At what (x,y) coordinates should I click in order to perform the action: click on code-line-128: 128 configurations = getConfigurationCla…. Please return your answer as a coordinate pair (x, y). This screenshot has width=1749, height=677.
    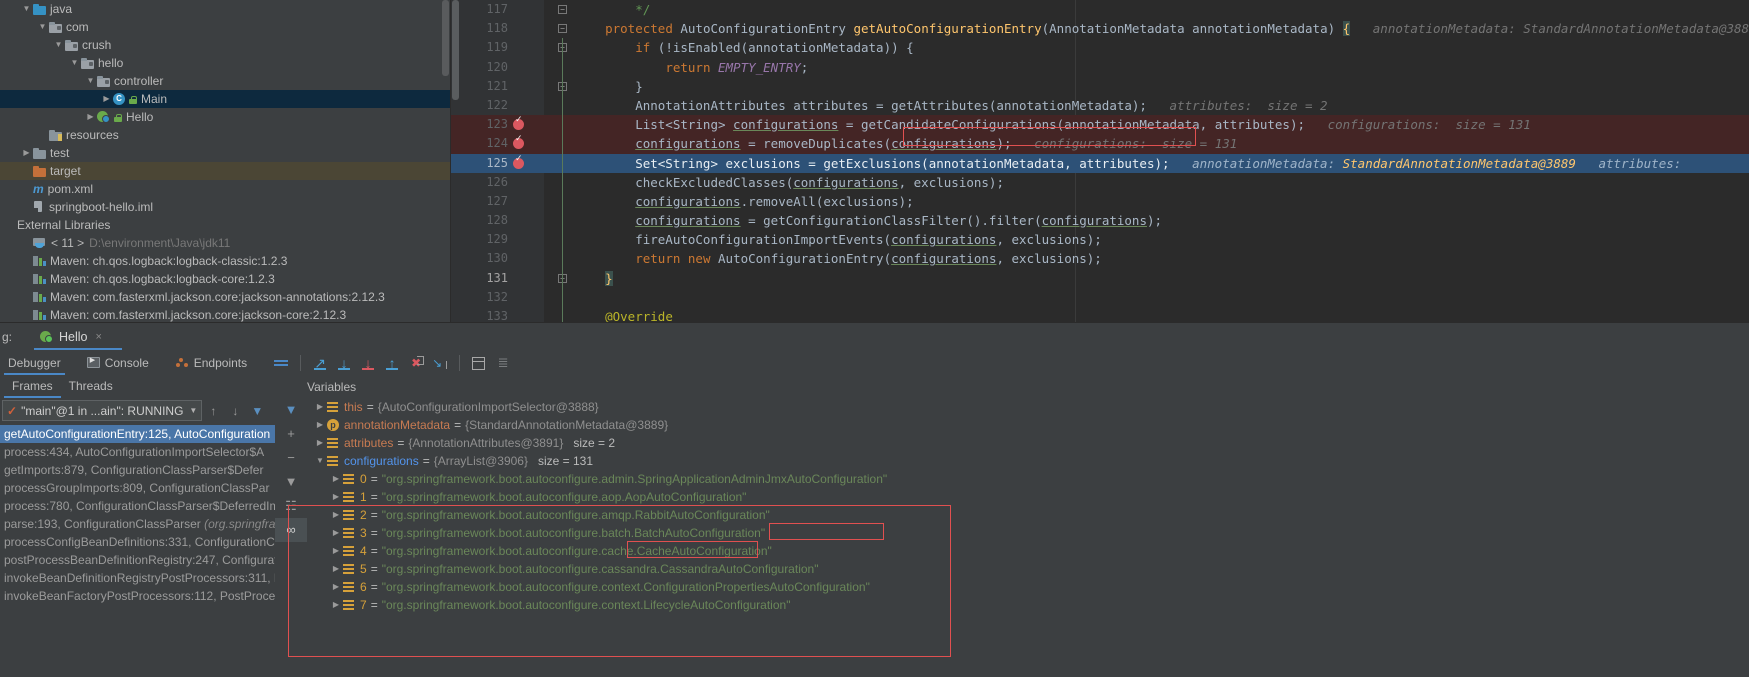
    Looking at the image, I should click on (1100, 221).